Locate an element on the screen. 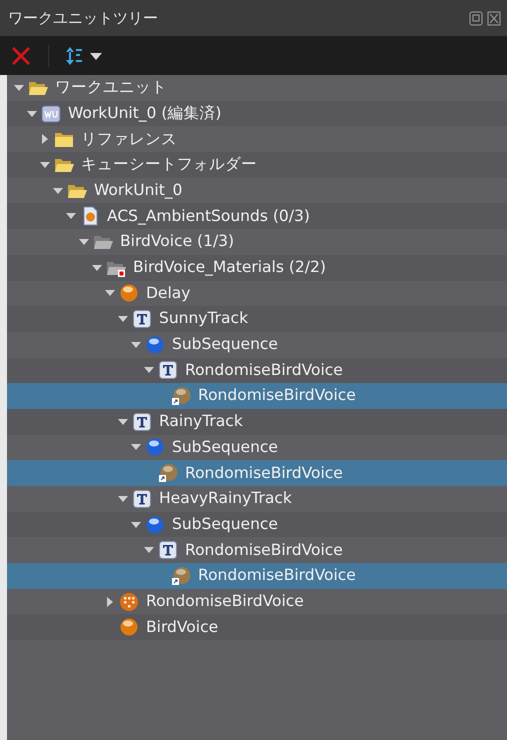 The image size is (507, 740). document-icon is located at coordinates (51, 114).